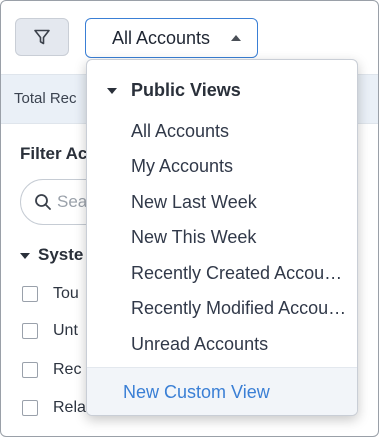 This screenshot has height=437, width=379. I want to click on view-option-my-accounts: My Accounts, so click(241, 166).